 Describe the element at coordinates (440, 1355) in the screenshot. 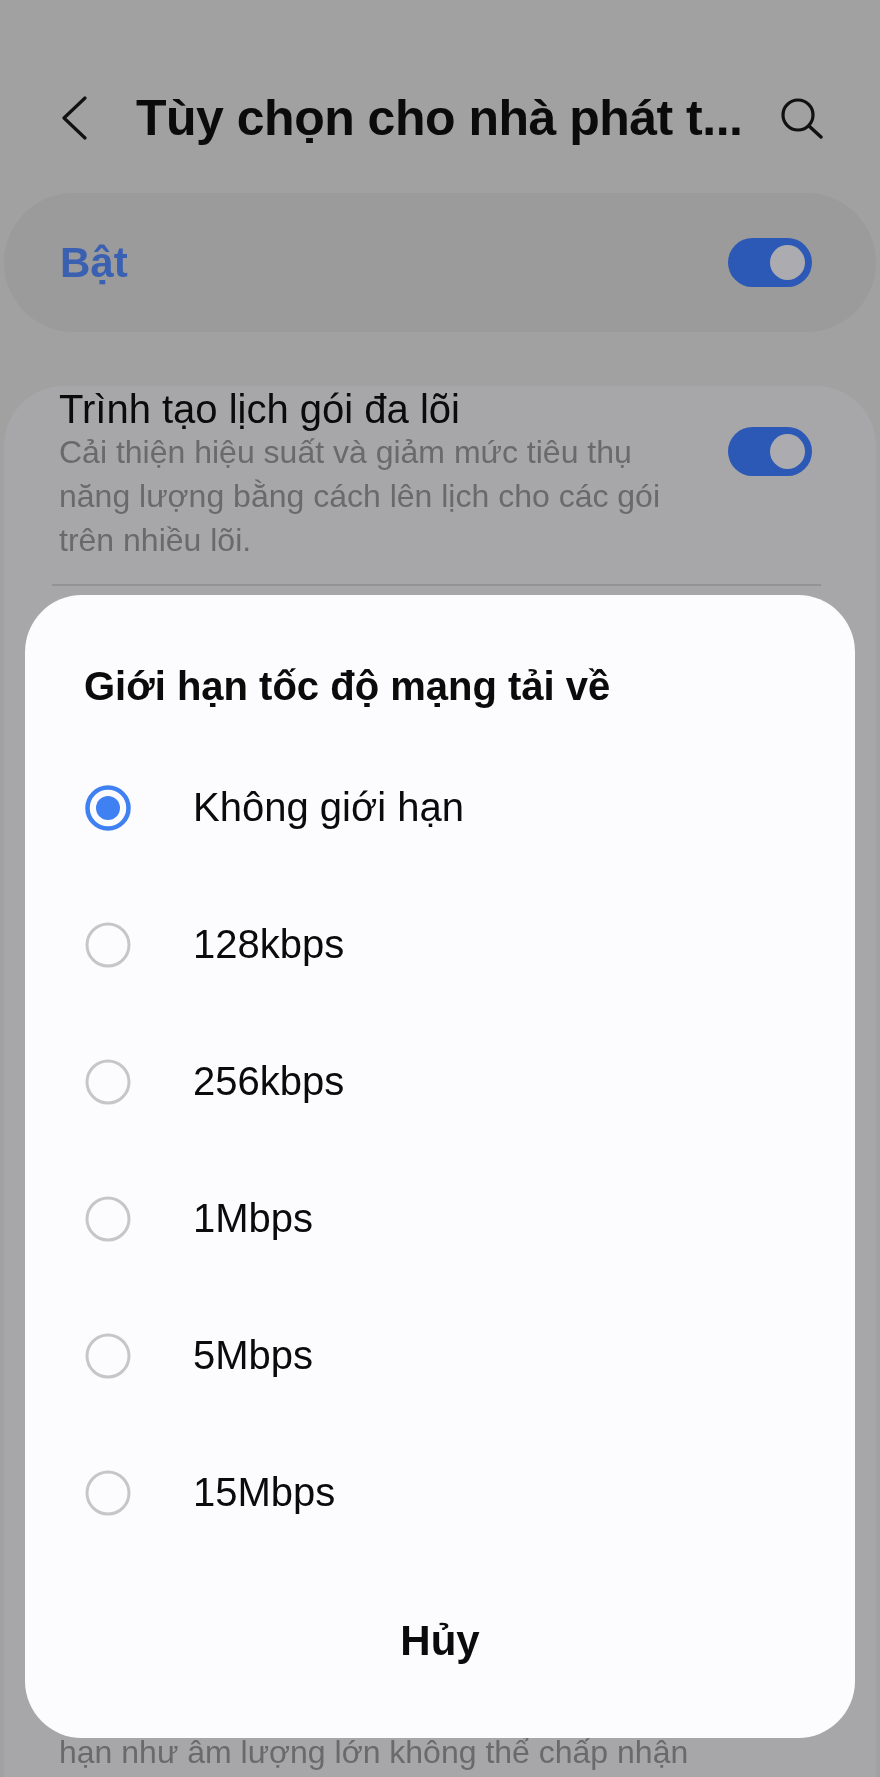

I see `radio-option: 5Mbps` at that location.